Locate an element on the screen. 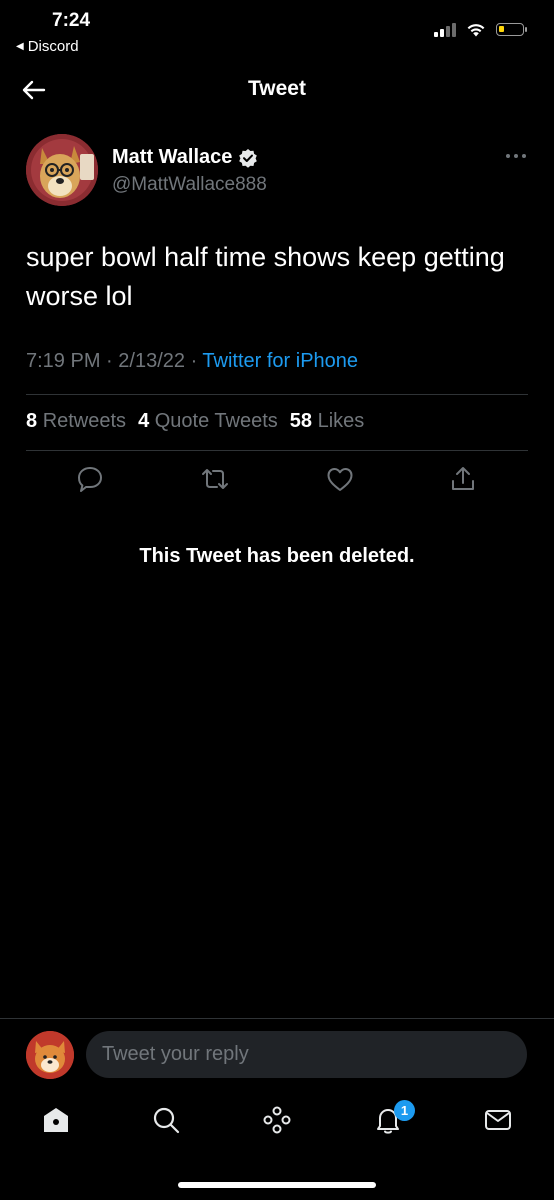 This screenshot has width=554, height=1200. shiba-avatar-image is located at coordinates (50, 1055).